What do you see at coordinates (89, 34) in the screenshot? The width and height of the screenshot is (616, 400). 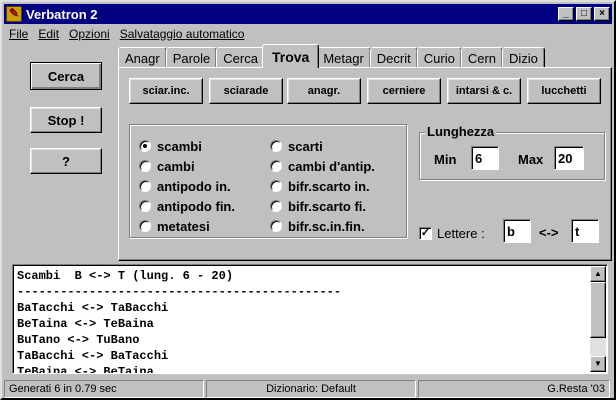 I see `menu-options: Opzioni` at bounding box center [89, 34].